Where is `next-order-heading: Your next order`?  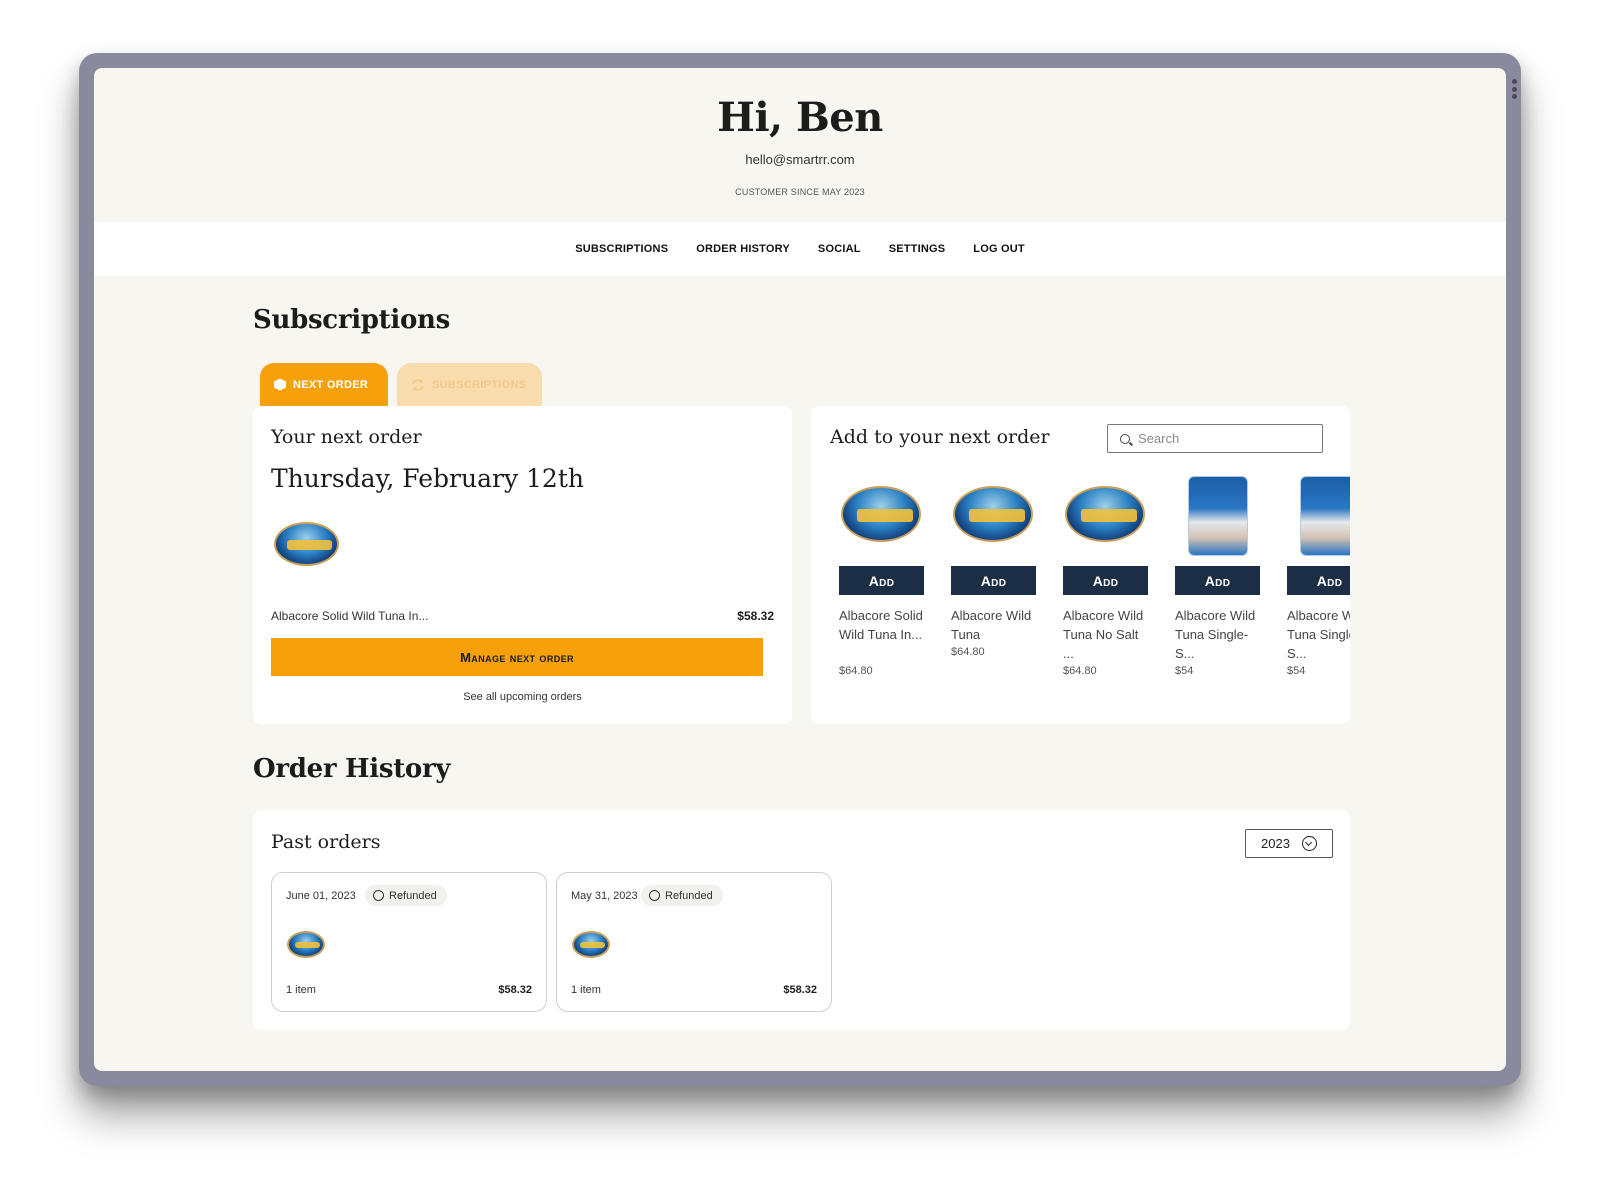 next-order-heading: Your next order is located at coordinates (346, 437).